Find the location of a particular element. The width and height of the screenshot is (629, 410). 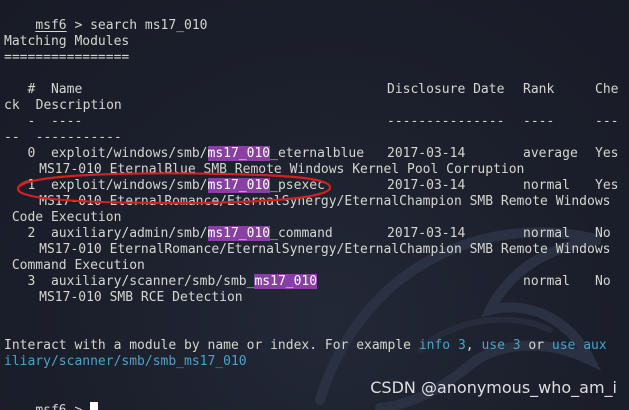

header-disclosure: Disclosure Date is located at coordinates (446, 89).